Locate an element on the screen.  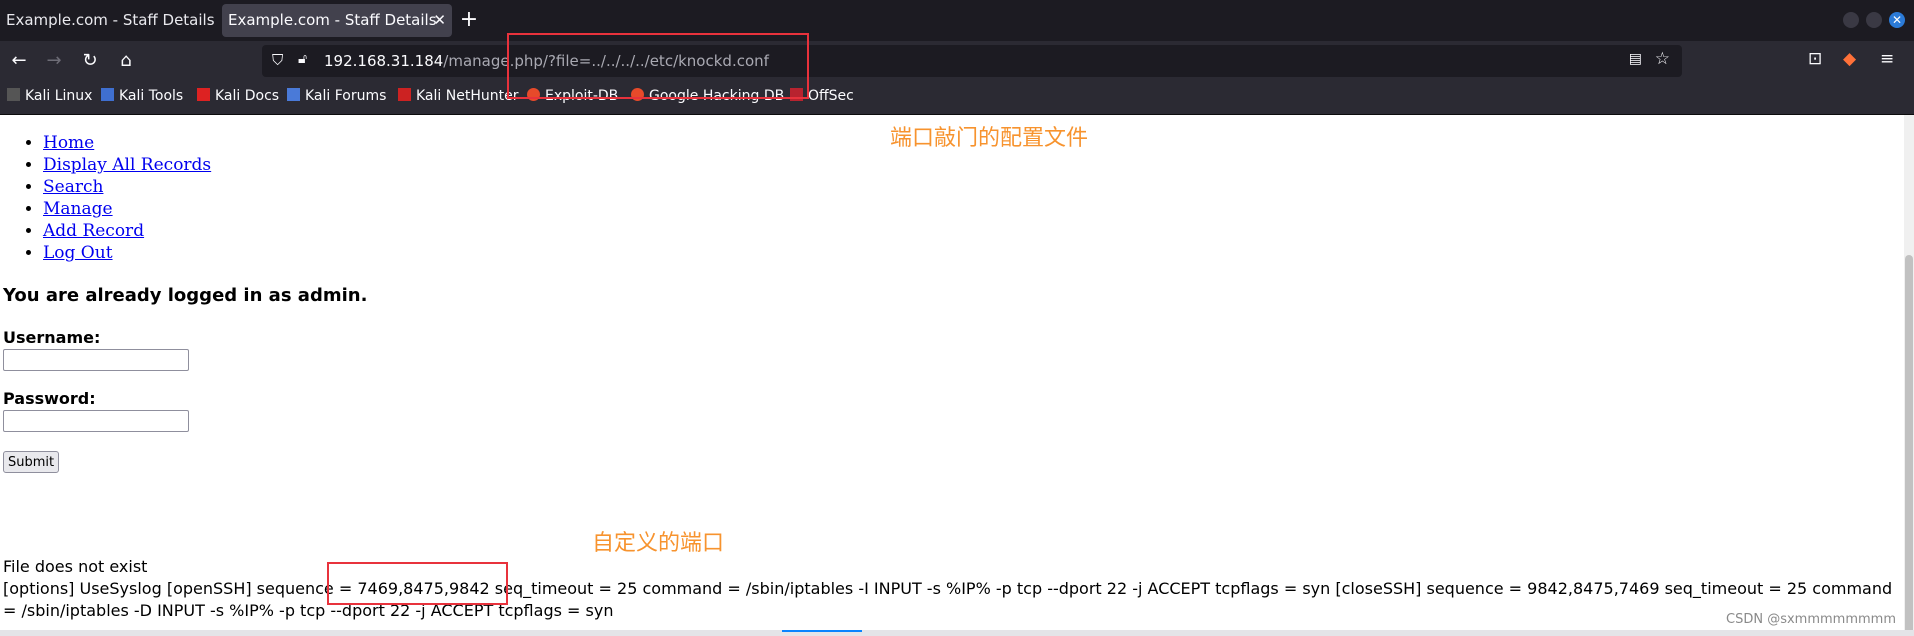
tab-staff-details-1: Example.com - Staff Details is located at coordinates (109, 20).